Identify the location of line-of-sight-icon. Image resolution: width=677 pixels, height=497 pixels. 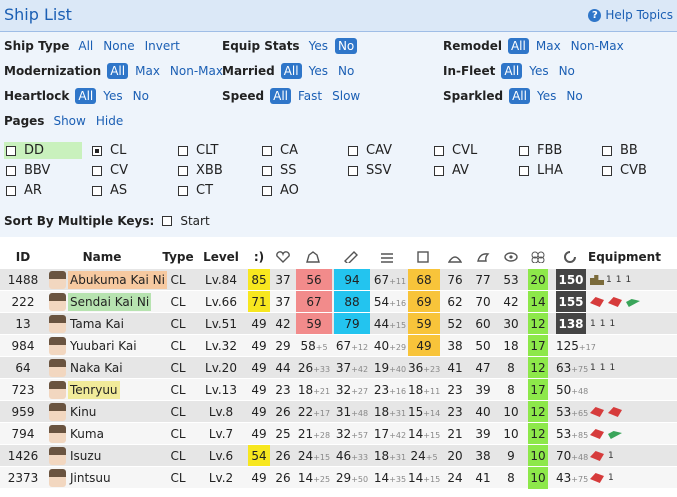
(511, 257).